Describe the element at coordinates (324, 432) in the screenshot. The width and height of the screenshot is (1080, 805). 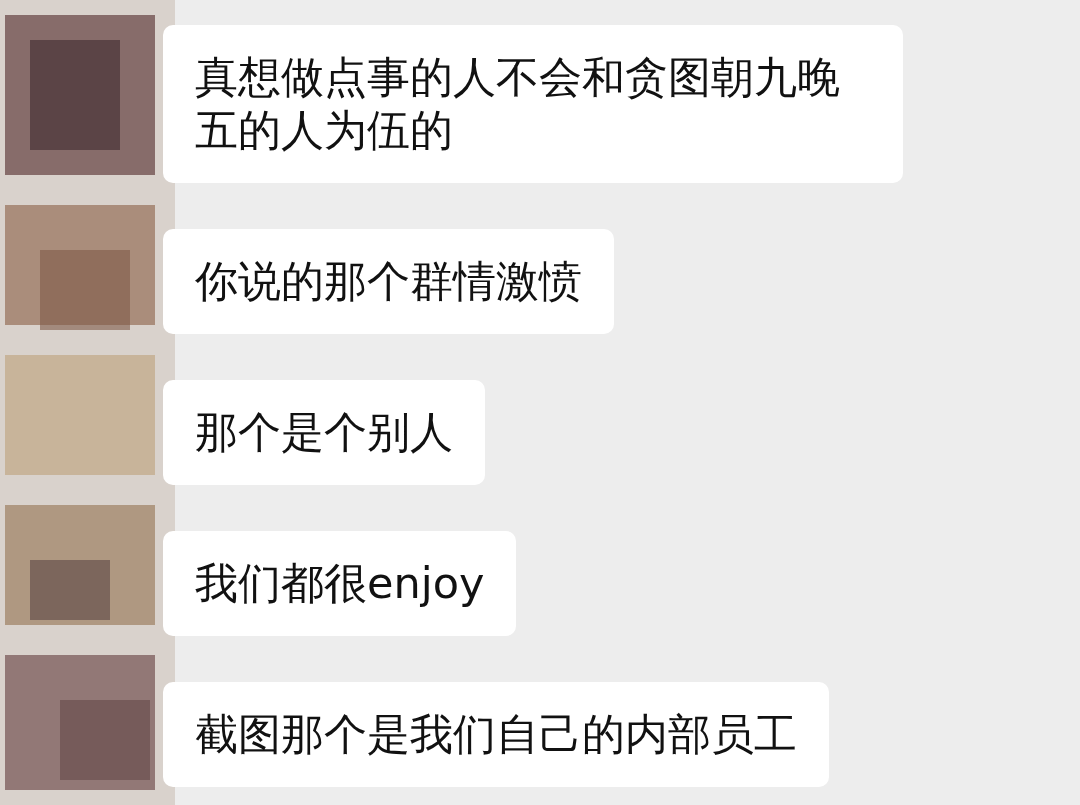
I see `message-text: 那个是个别人` at that location.